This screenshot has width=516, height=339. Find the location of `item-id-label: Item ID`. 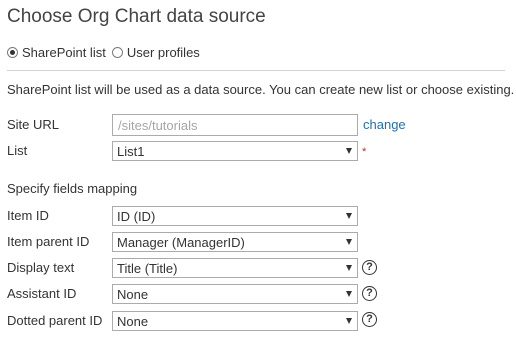

item-id-label: Item ID is located at coordinates (28, 215).